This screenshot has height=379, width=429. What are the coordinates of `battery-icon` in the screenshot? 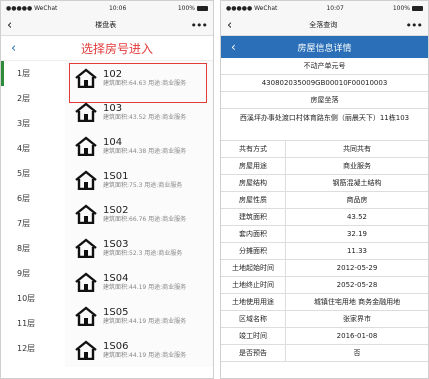 It's located at (202, 8).